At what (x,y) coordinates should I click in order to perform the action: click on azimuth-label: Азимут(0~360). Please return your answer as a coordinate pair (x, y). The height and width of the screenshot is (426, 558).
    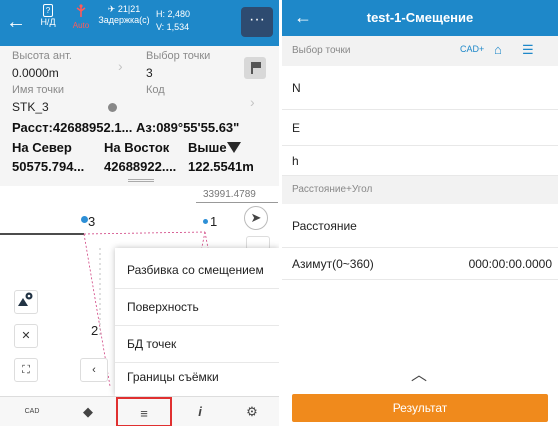
    Looking at the image, I should click on (333, 264).